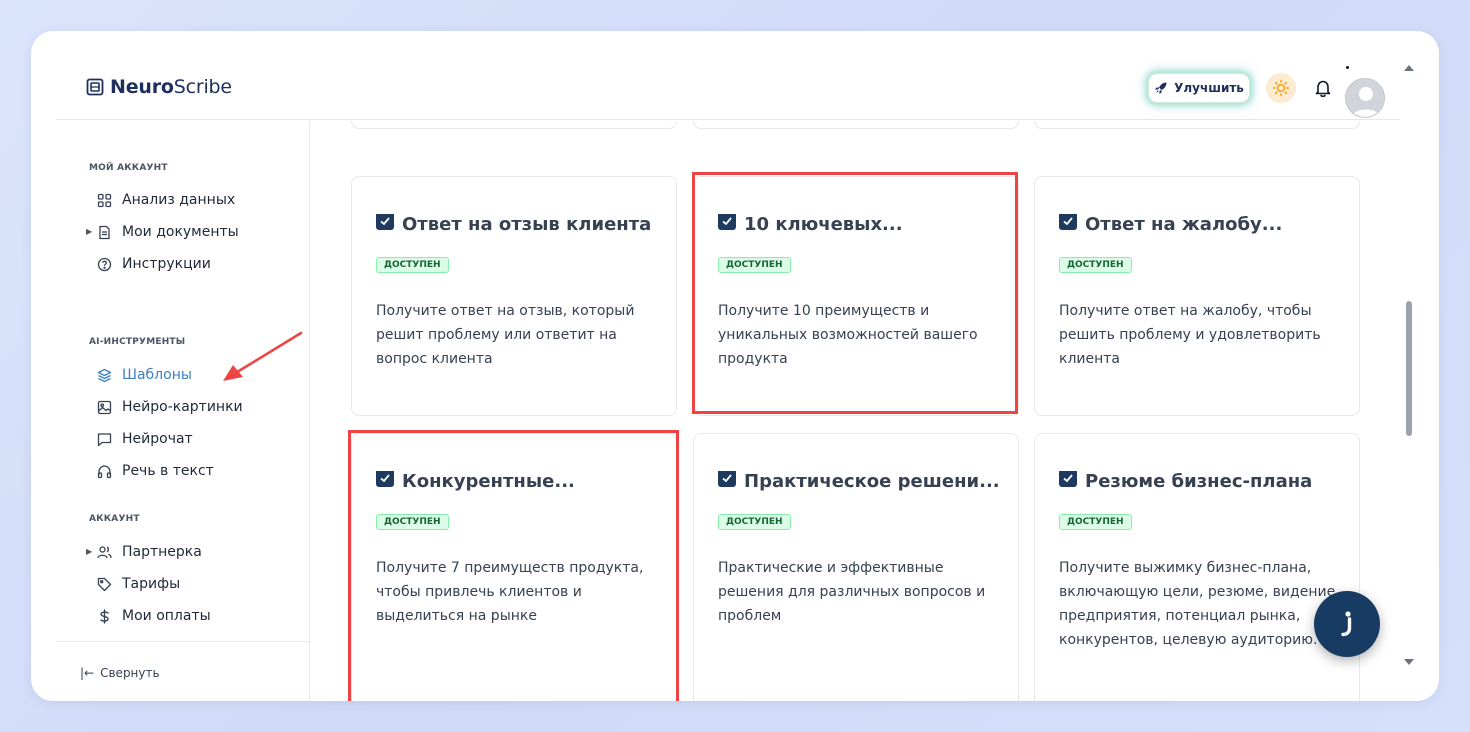  I want to click on annotation-arrow, so click(263, 356).